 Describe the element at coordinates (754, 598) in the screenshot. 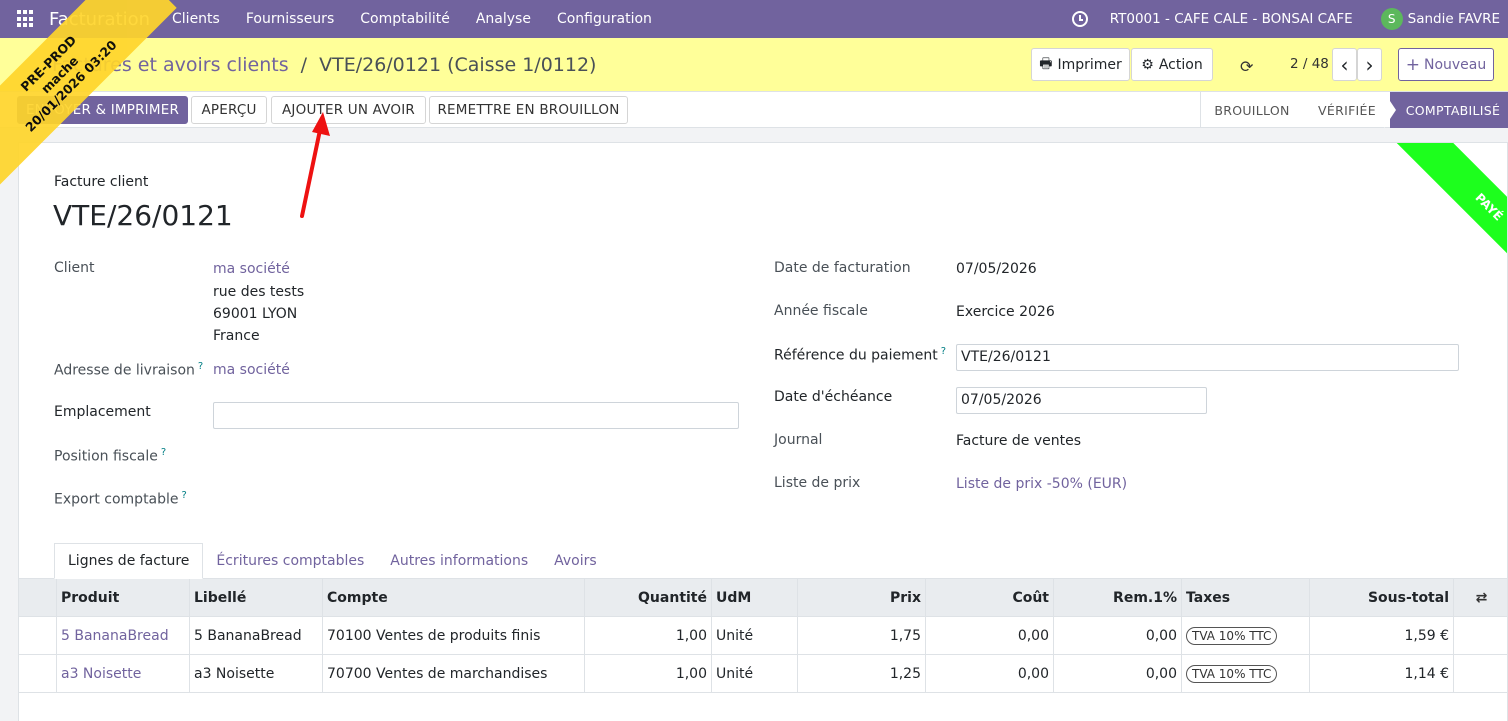

I see `header-uom: UdM` at that location.